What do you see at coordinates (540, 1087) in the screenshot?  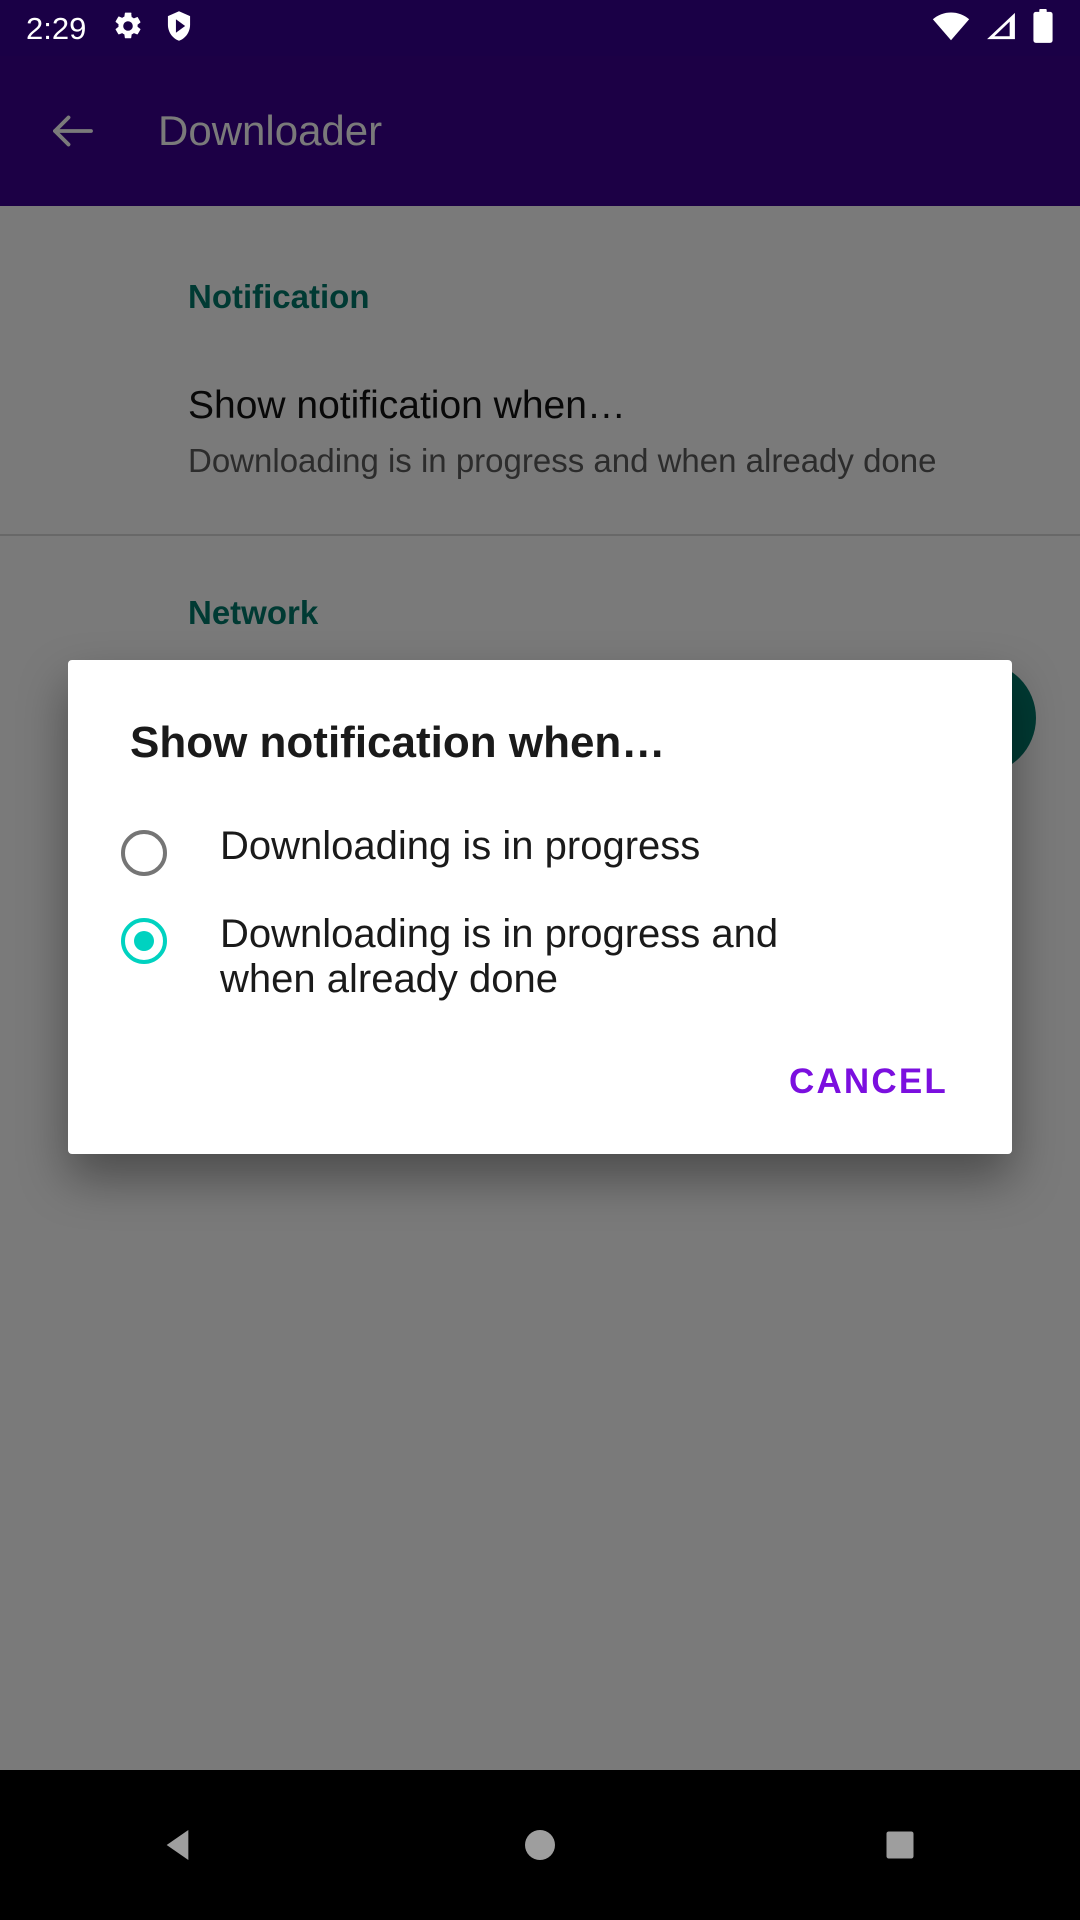 I see `dialog-actions: CANCEL` at bounding box center [540, 1087].